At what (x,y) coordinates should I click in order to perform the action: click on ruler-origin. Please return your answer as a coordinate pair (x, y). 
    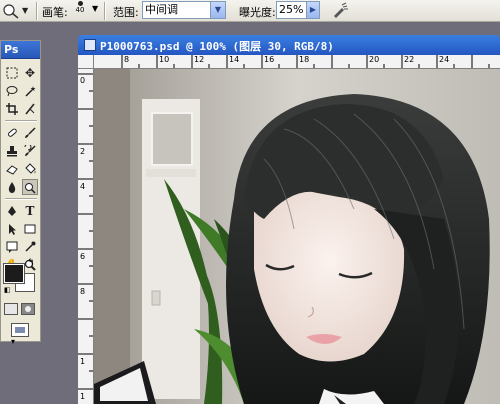
    Looking at the image, I should click on (86, 62).